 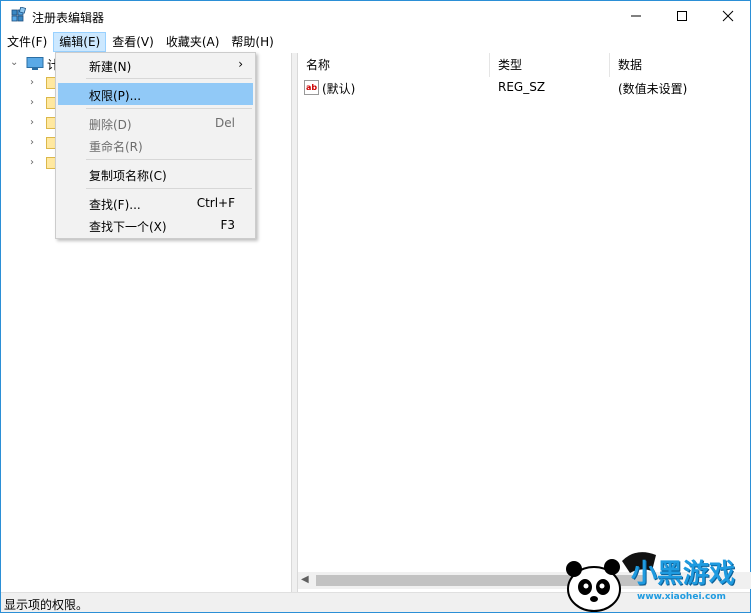 I want to click on maximize-icon, so click(x=682, y=16).